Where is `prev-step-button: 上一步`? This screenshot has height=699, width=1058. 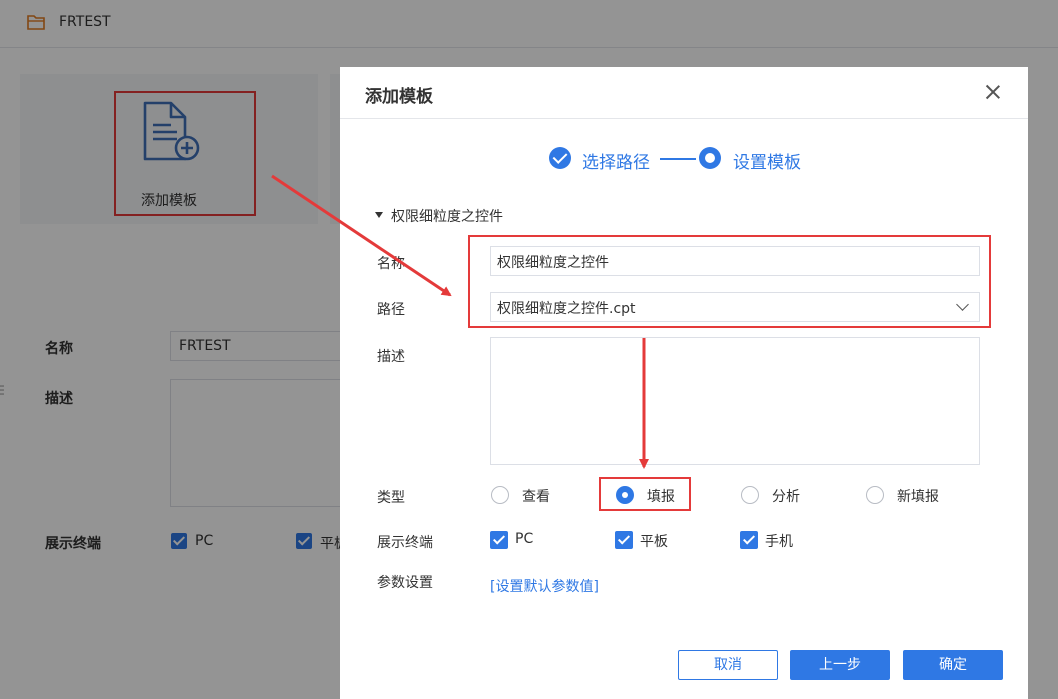 prev-step-button: 上一步 is located at coordinates (840, 665).